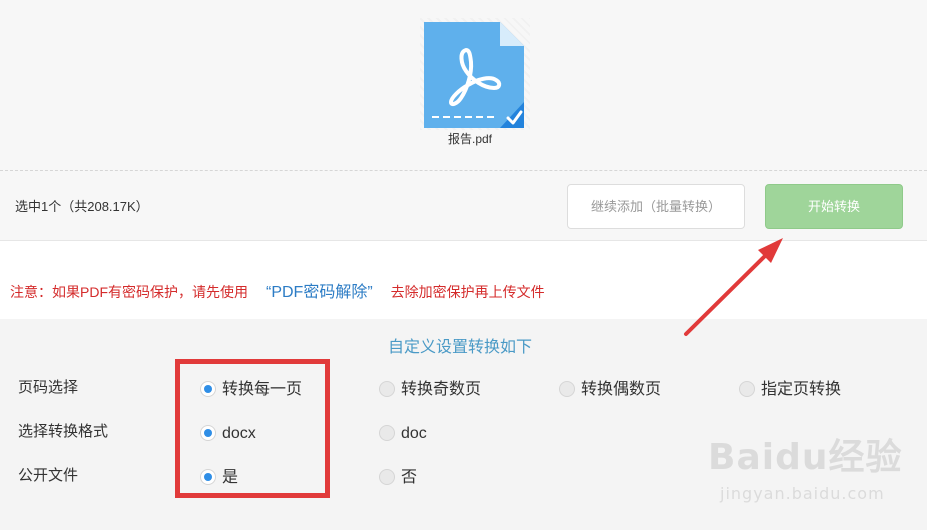 This screenshot has height=530, width=927. Describe the element at coordinates (129, 292) in the screenshot. I see `notice-prefix: 注意：如果PDF有密码保护，请先使用` at that location.